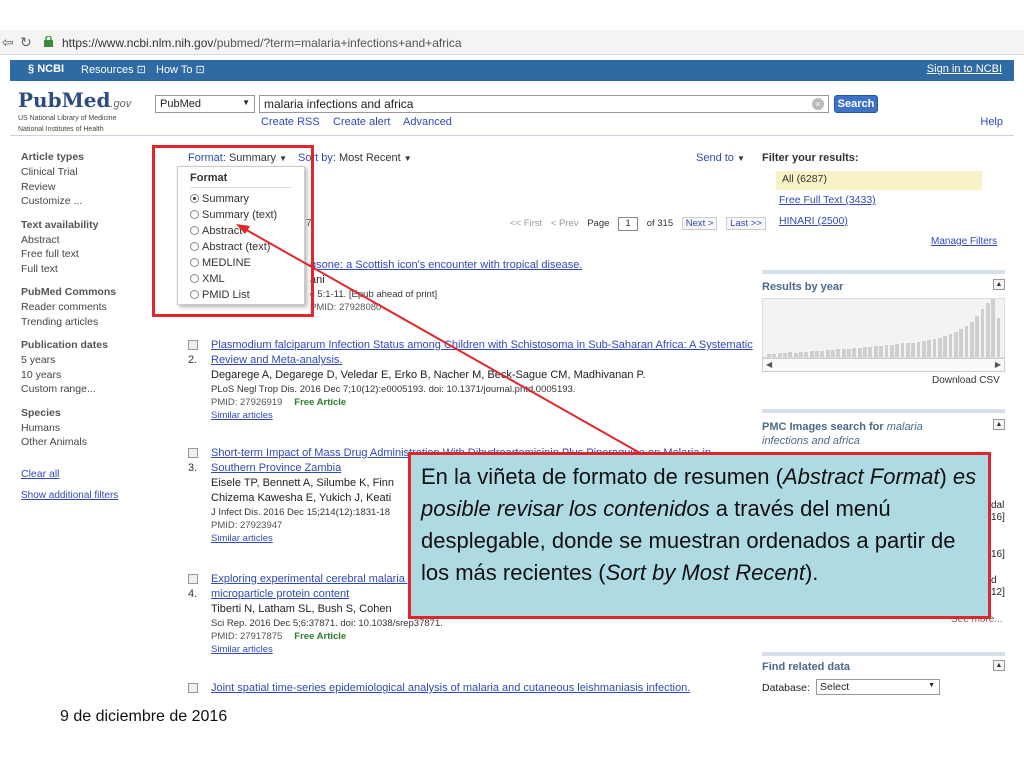 Image resolution: width=1024 pixels, height=768 pixels. Describe the element at coordinates (86, 254) in the screenshot. I see `sidebar-filter-item: Free full text` at that location.